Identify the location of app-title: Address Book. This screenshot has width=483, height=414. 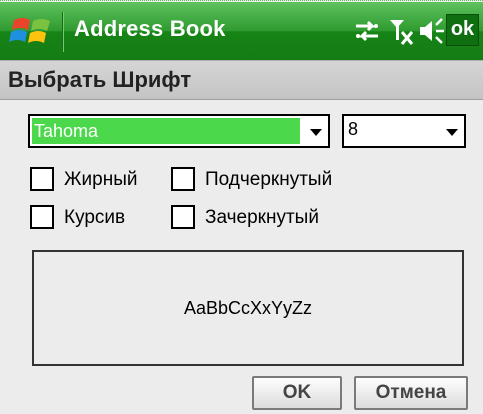
(150, 28).